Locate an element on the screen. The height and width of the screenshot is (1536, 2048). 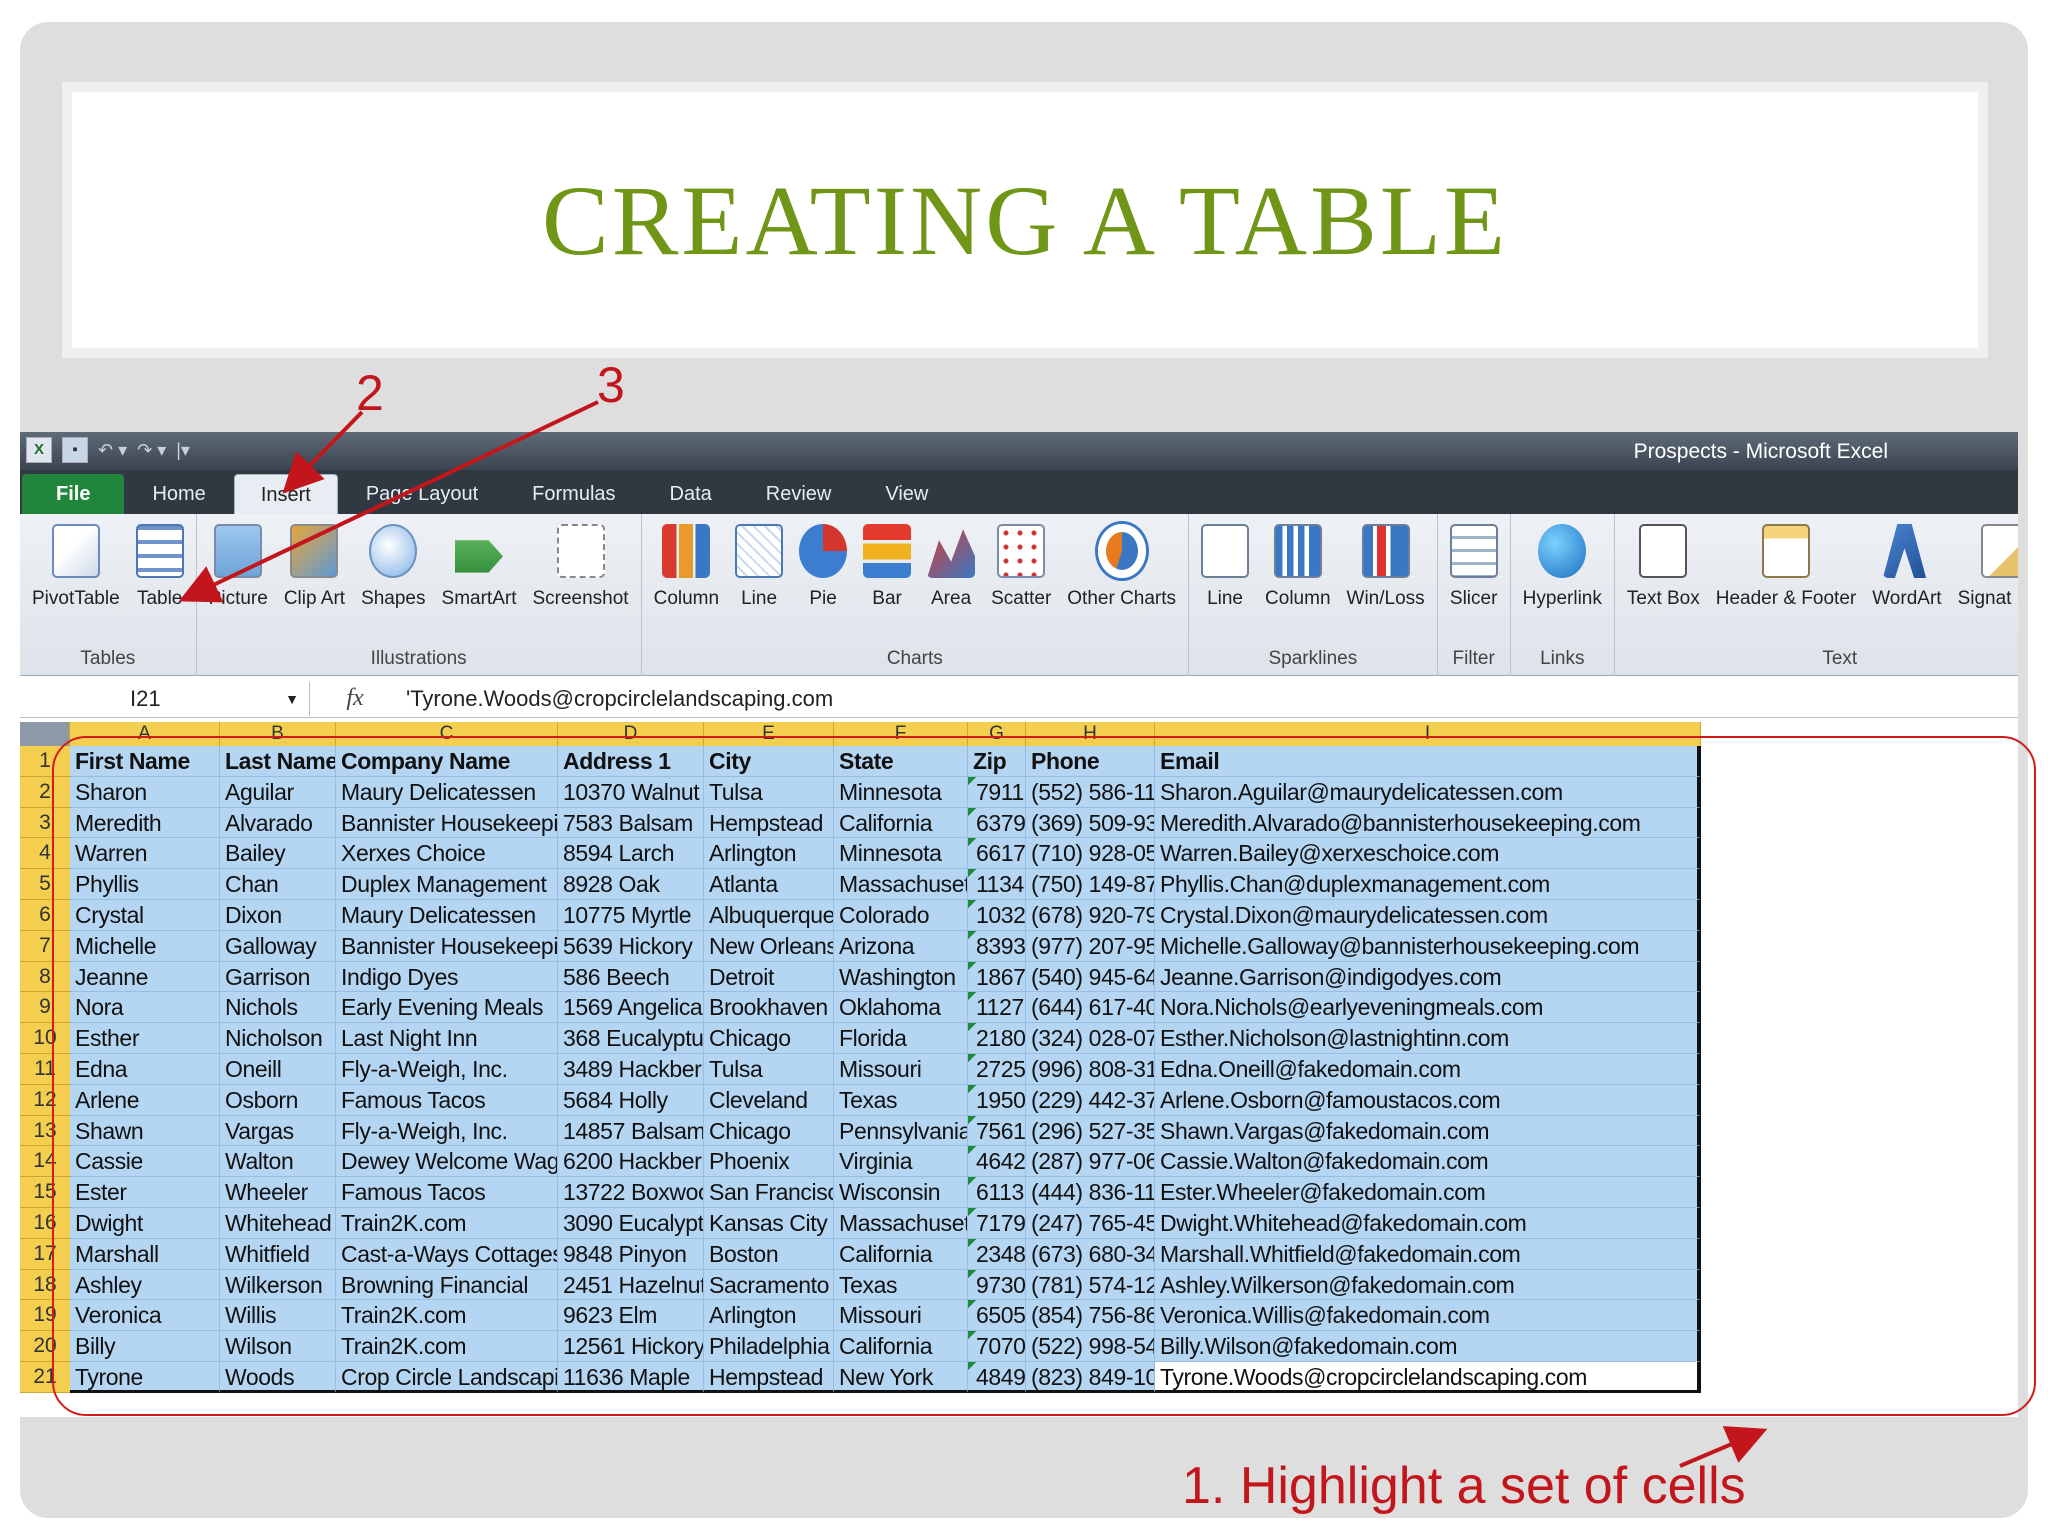
step-1-note: 1. Highlight a set of cells is located at coordinates (1464, 1486).